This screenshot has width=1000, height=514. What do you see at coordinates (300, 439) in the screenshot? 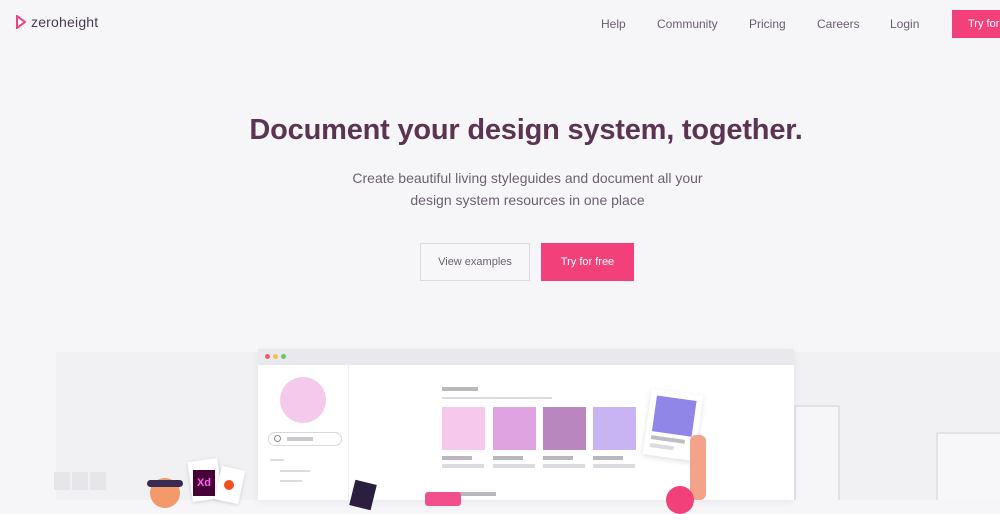
I see `search-placeholder-line` at bounding box center [300, 439].